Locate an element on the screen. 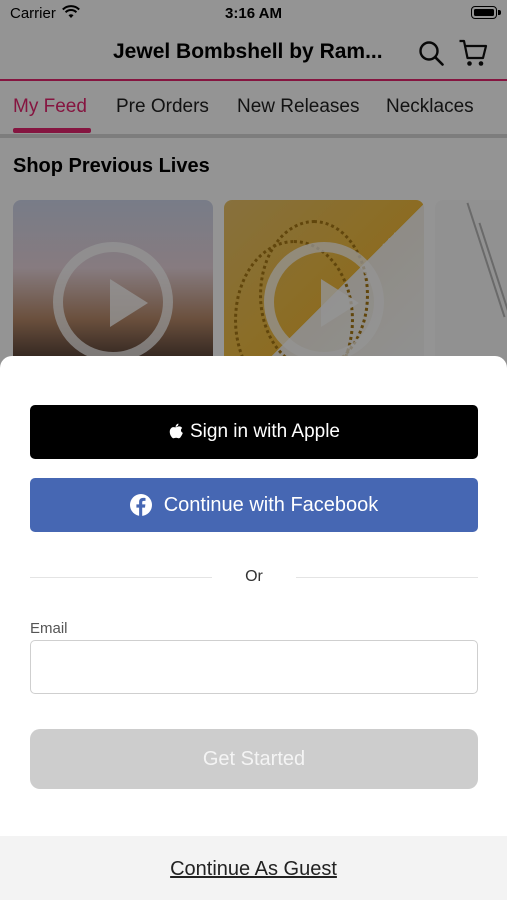 This screenshot has height=900, width=507. divider-right is located at coordinates (387, 577).